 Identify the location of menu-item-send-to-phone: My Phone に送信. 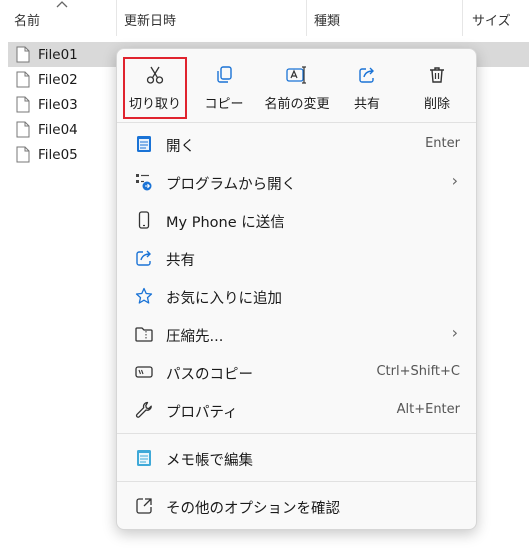
(296, 220).